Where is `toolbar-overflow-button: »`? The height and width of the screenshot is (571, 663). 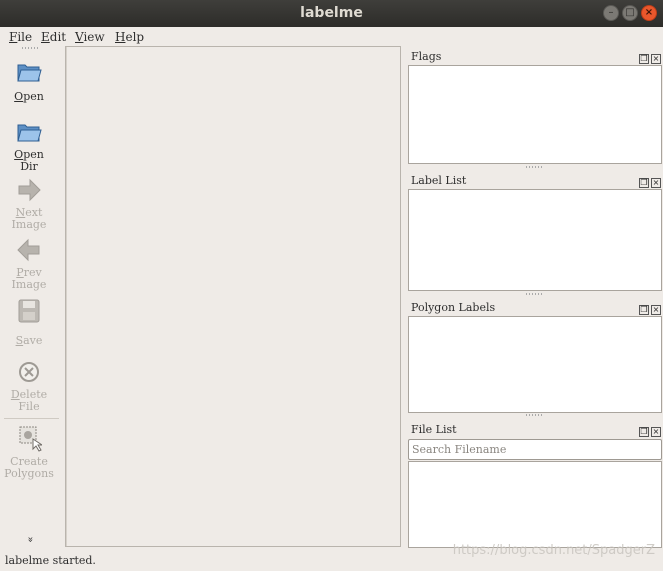 toolbar-overflow-button: » is located at coordinates (30, 539).